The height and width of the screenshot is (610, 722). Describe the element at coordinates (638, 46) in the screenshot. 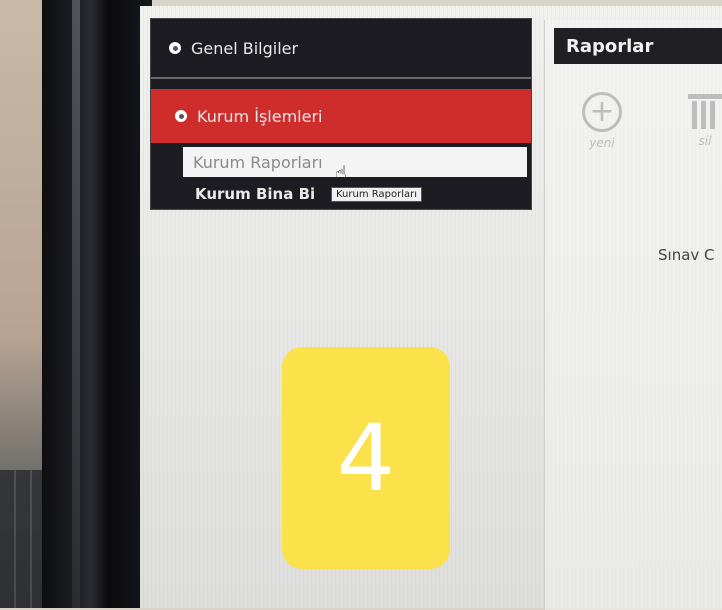

I see `reports-title: Raporlar` at that location.